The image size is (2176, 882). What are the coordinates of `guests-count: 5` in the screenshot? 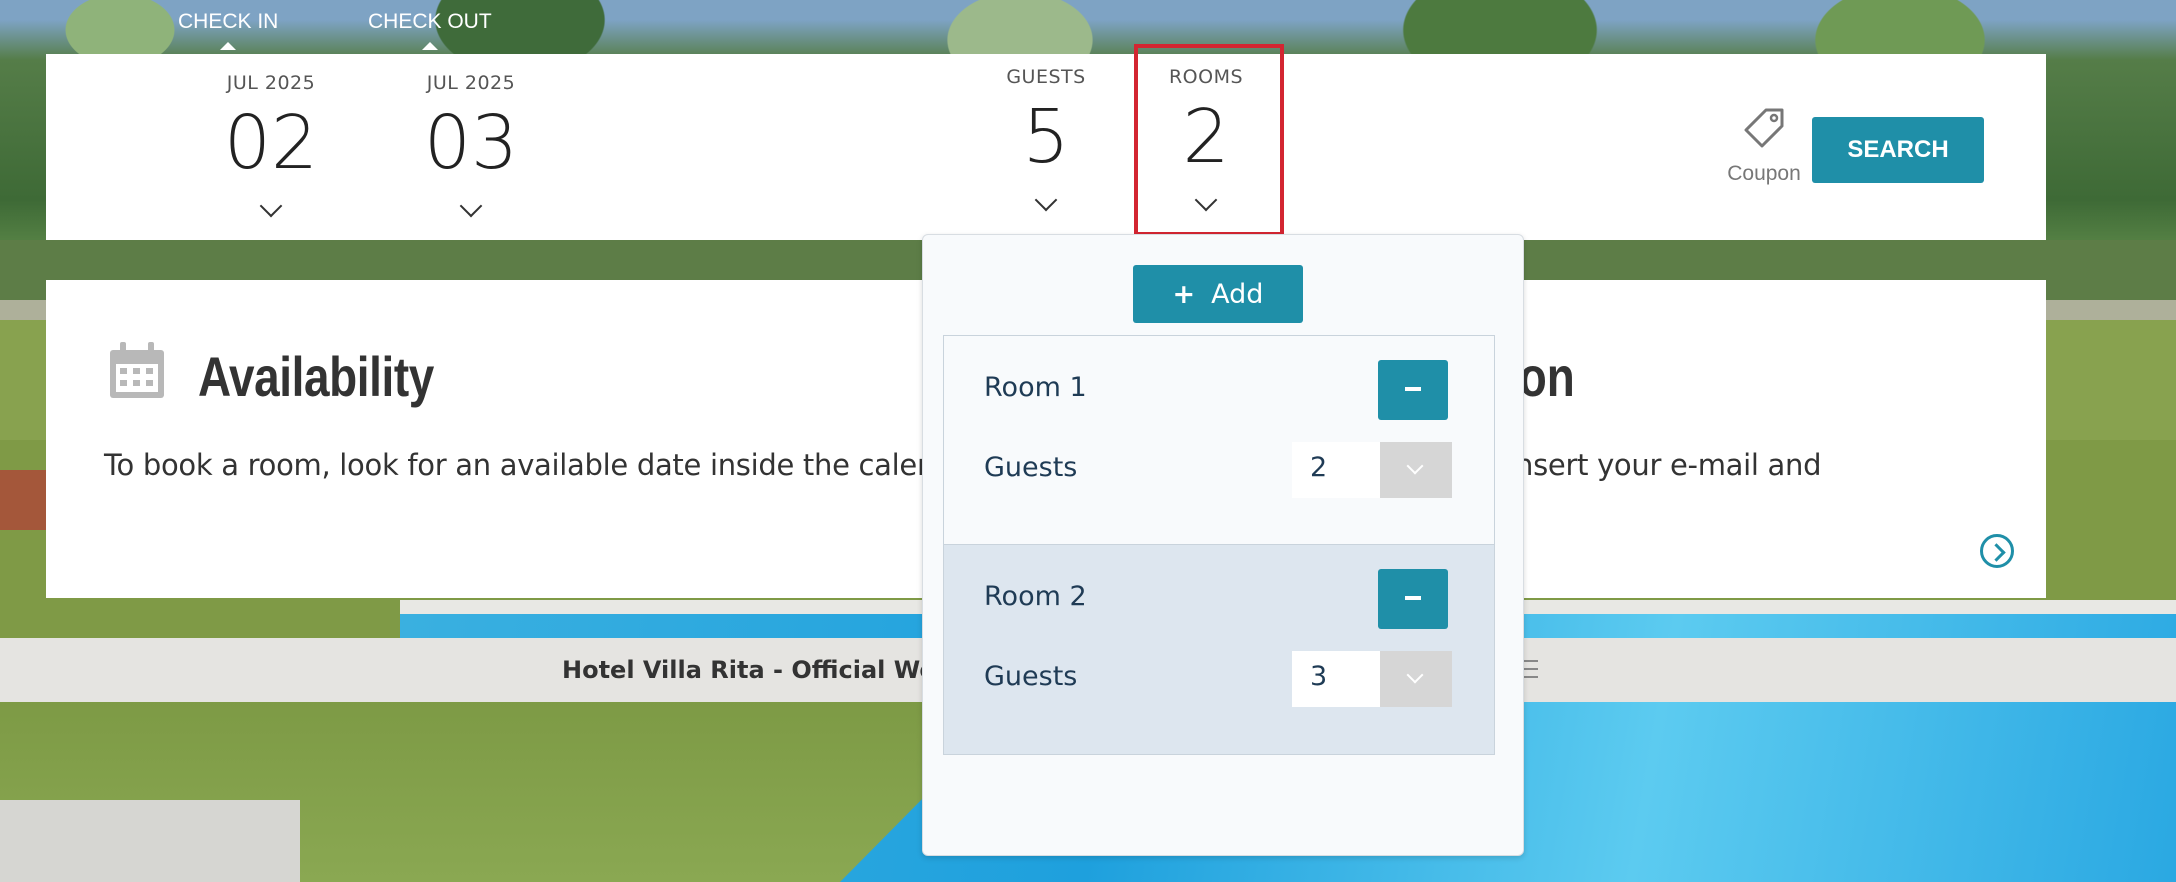 It's located at (1046, 137).